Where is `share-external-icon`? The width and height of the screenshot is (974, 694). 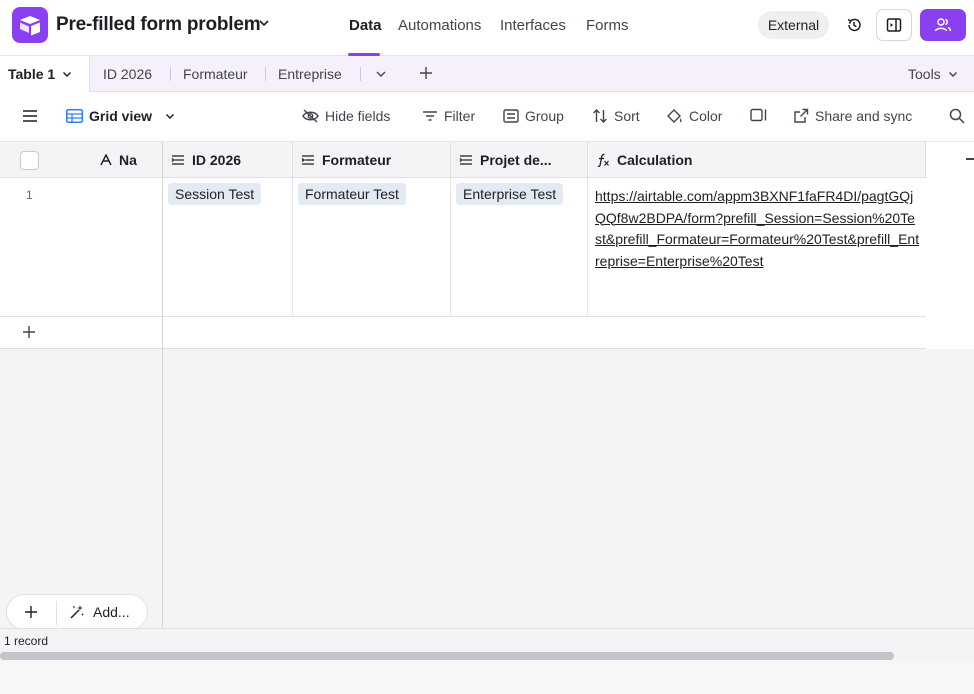 share-external-icon is located at coordinates (801, 115).